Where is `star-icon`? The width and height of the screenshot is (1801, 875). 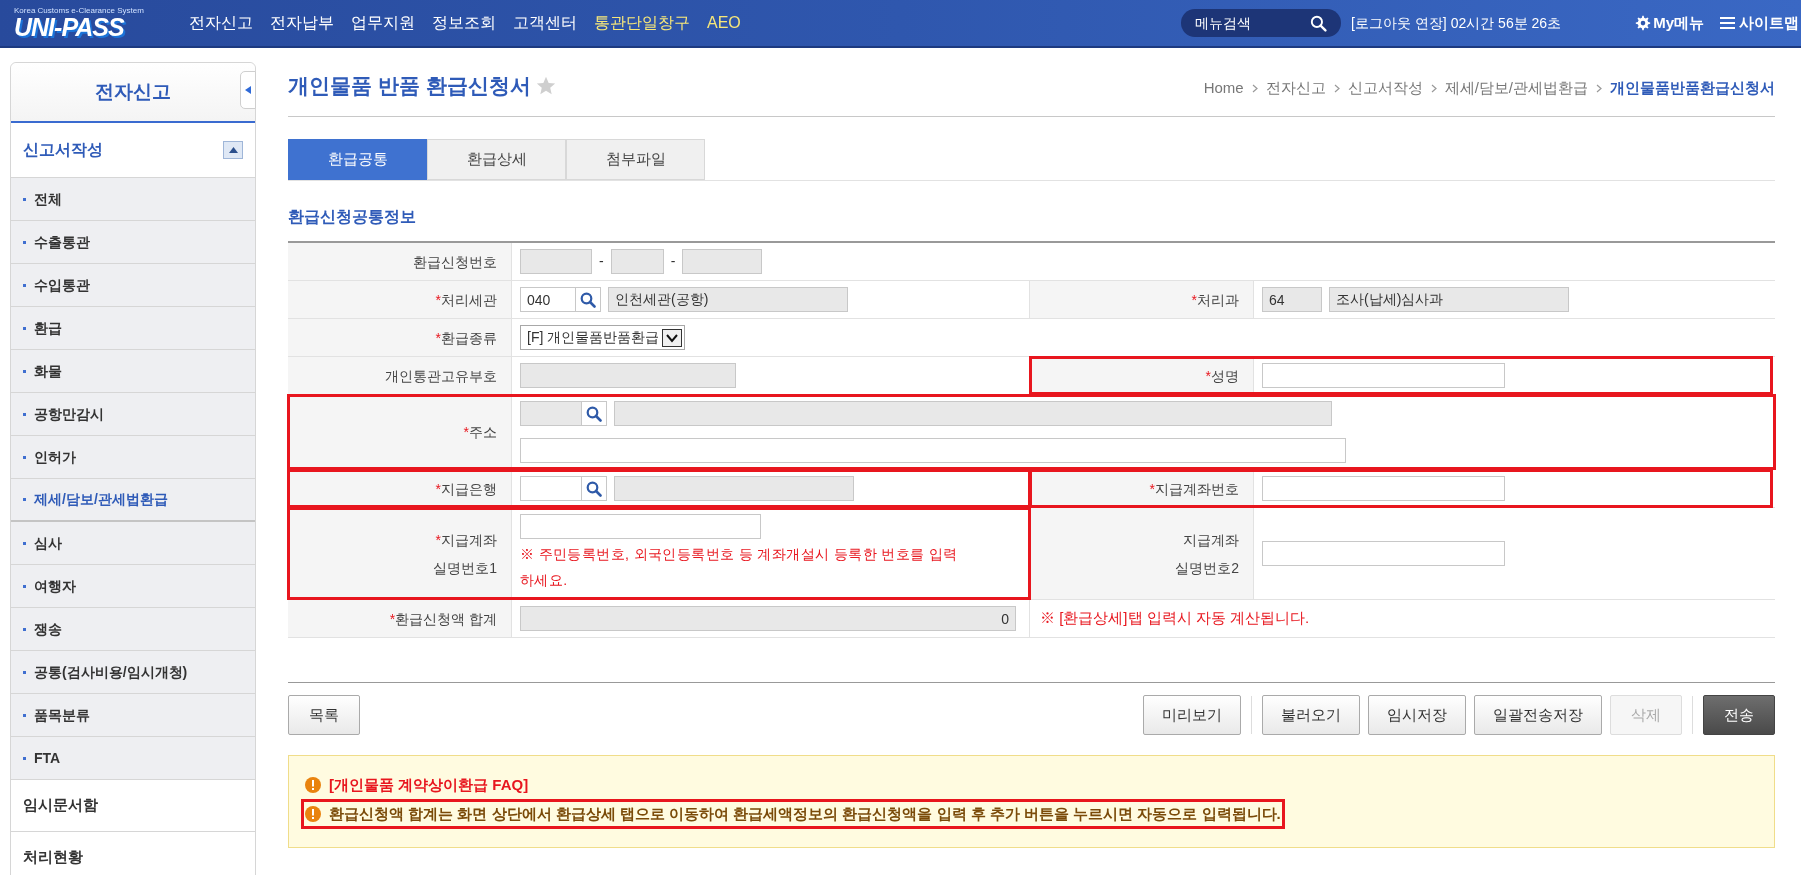
star-icon is located at coordinates (545, 86).